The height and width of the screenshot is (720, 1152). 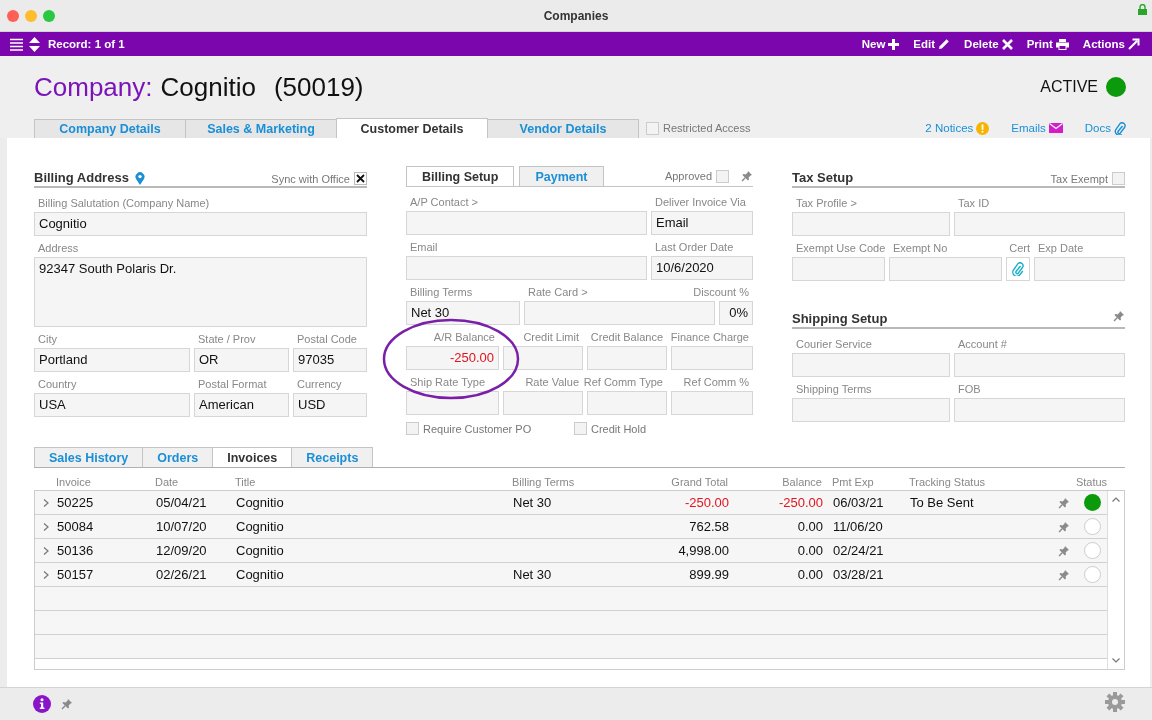 What do you see at coordinates (463, 313) in the screenshot?
I see `input-field: Net 30` at bounding box center [463, 313].